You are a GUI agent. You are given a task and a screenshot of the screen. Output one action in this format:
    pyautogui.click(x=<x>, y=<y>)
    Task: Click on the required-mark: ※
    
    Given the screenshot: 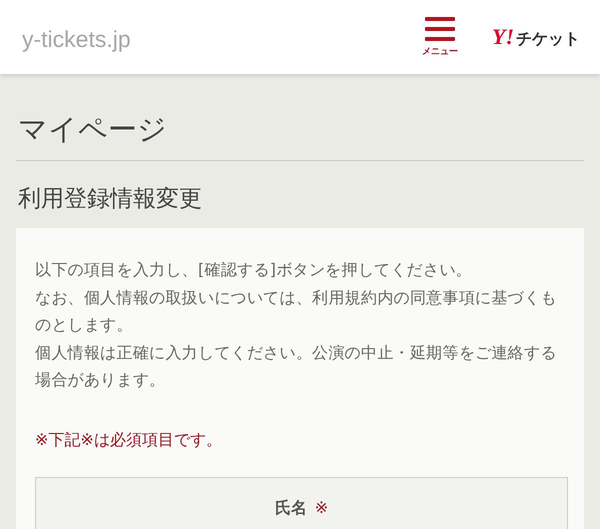 What is the action you would take?
    pyautogui.click(x=321, y=508)
    